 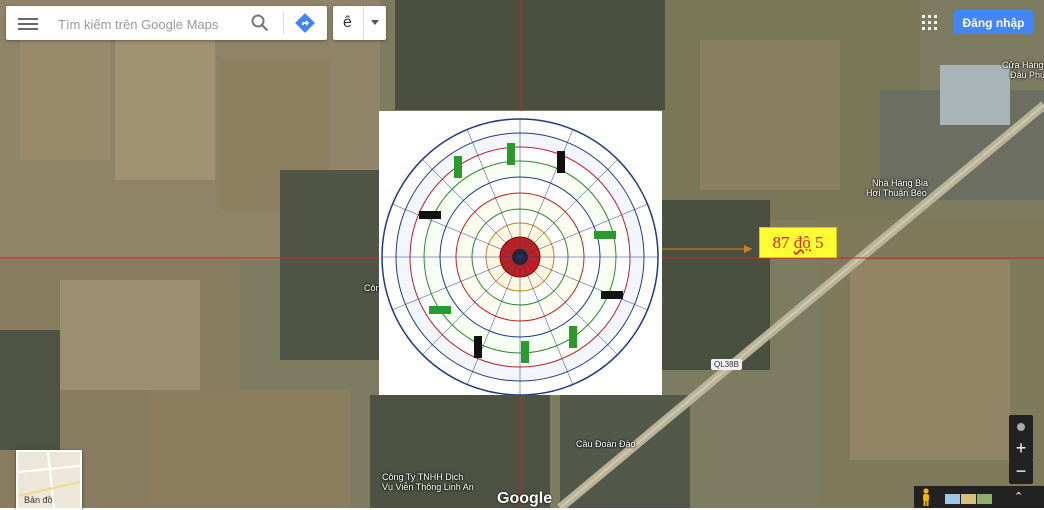 What do you see at coordinates (422, 477) in the screenshot?
I see `map-label-cong-ty-1: Công Ty TNHH Dịch` at bounding box center [422, 477].